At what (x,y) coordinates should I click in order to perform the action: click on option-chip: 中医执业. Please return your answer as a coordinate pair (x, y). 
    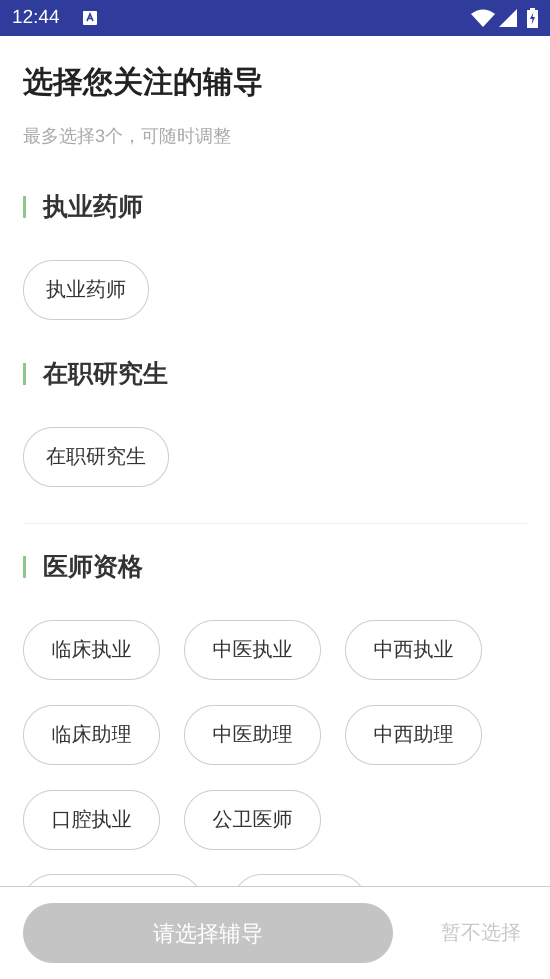
    Looking at the image, I should click on (252, 650).